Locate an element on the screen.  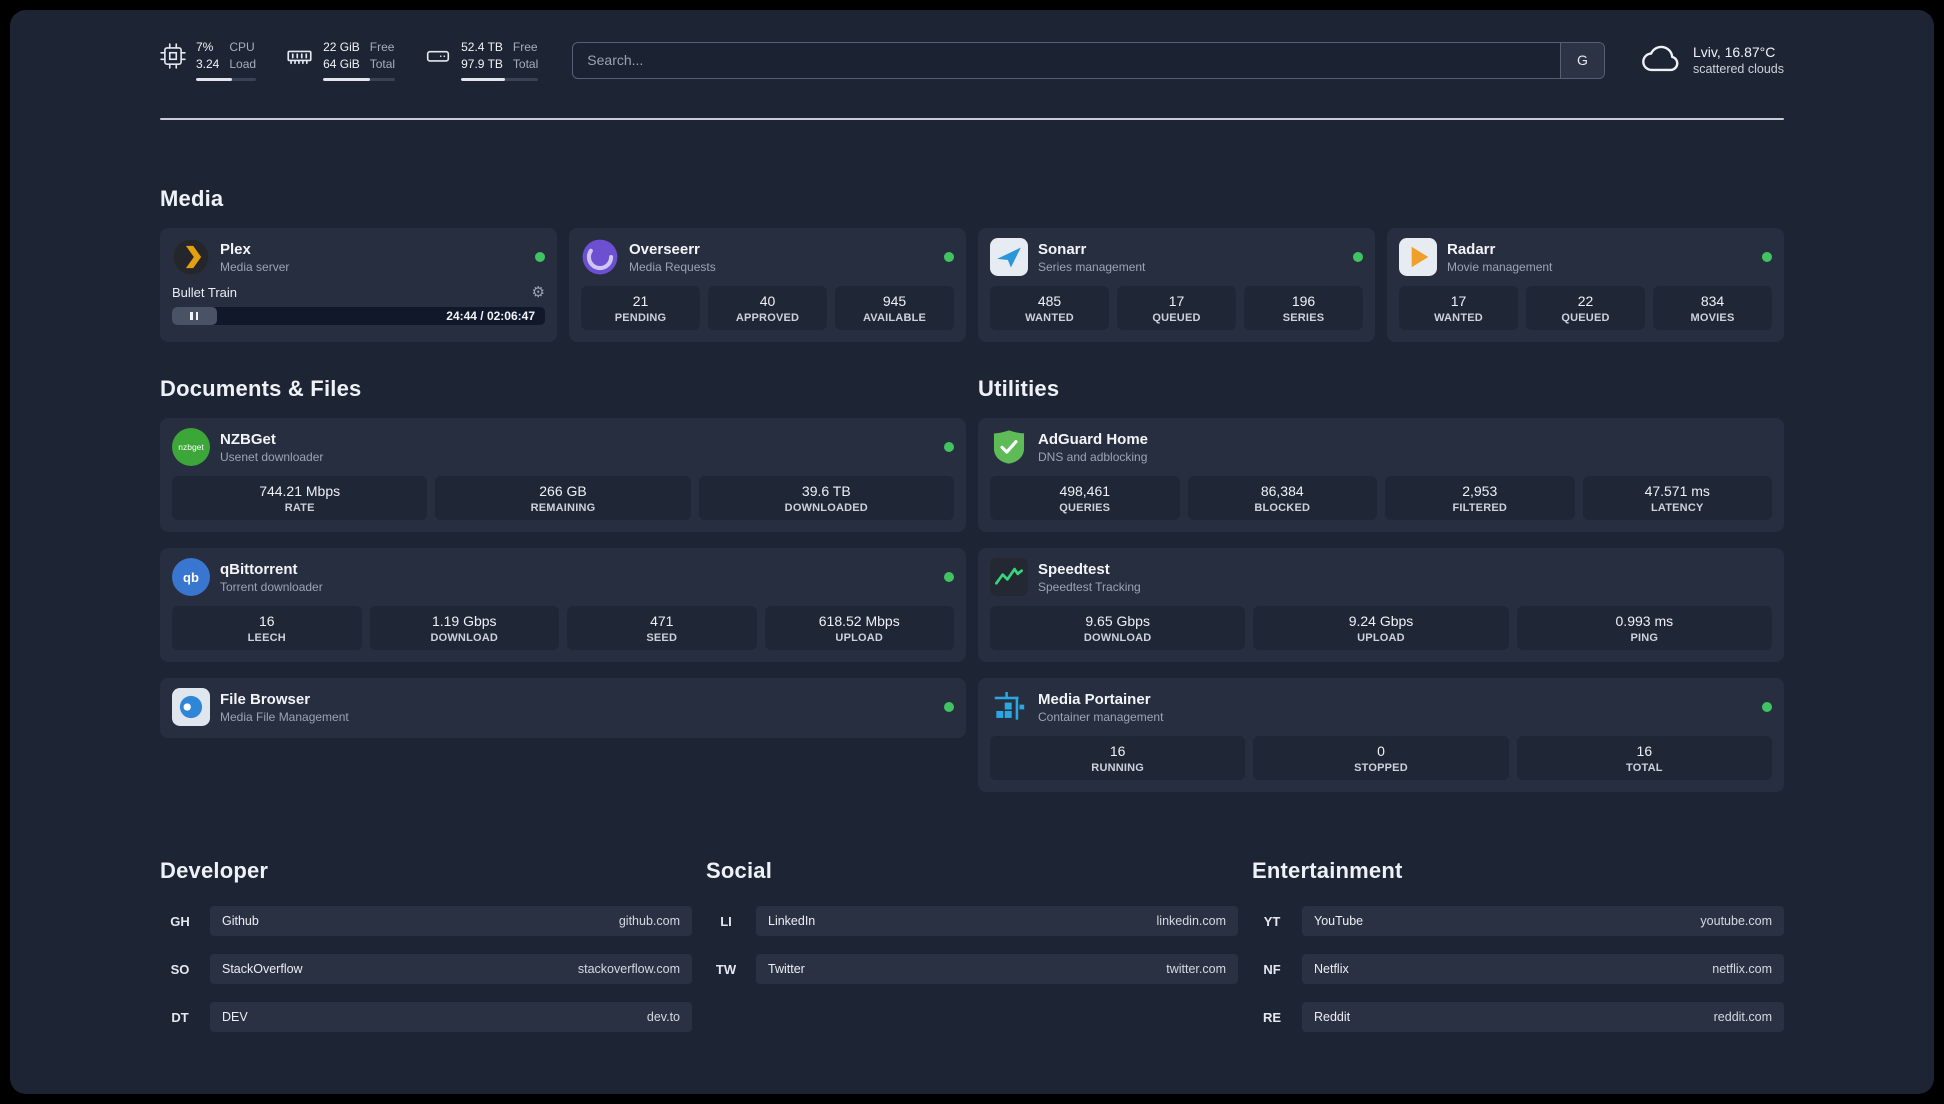
bookmark-link: LinkedIn linkedin.com is located at coordinates (997, 921).